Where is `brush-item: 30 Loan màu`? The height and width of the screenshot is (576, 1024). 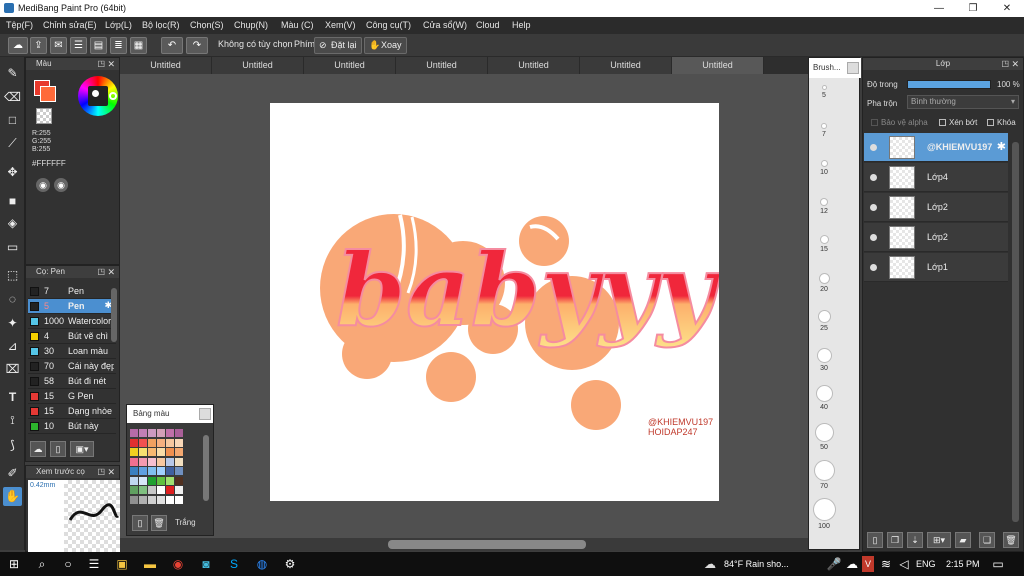
brush-item: 30 Loan màu is located at coordinates (72, 351).